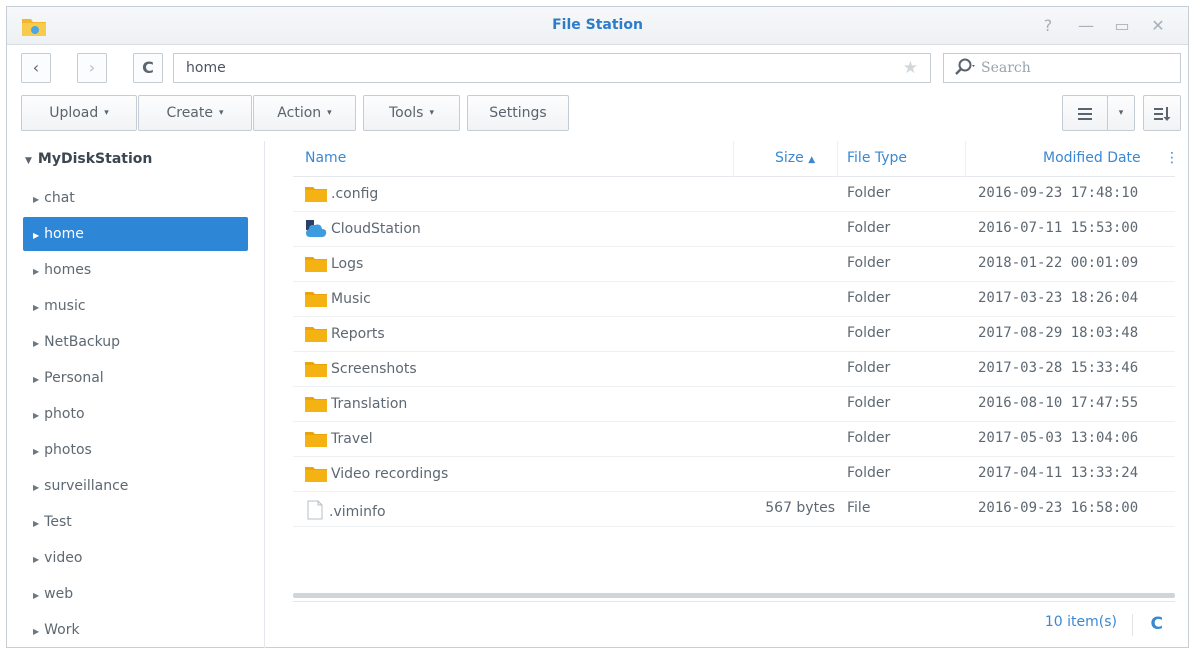  What do you see at coordinates (910, 68) in the screenshot?
I see `favorite-star-icon: ★` at bounding box center [910, 68].